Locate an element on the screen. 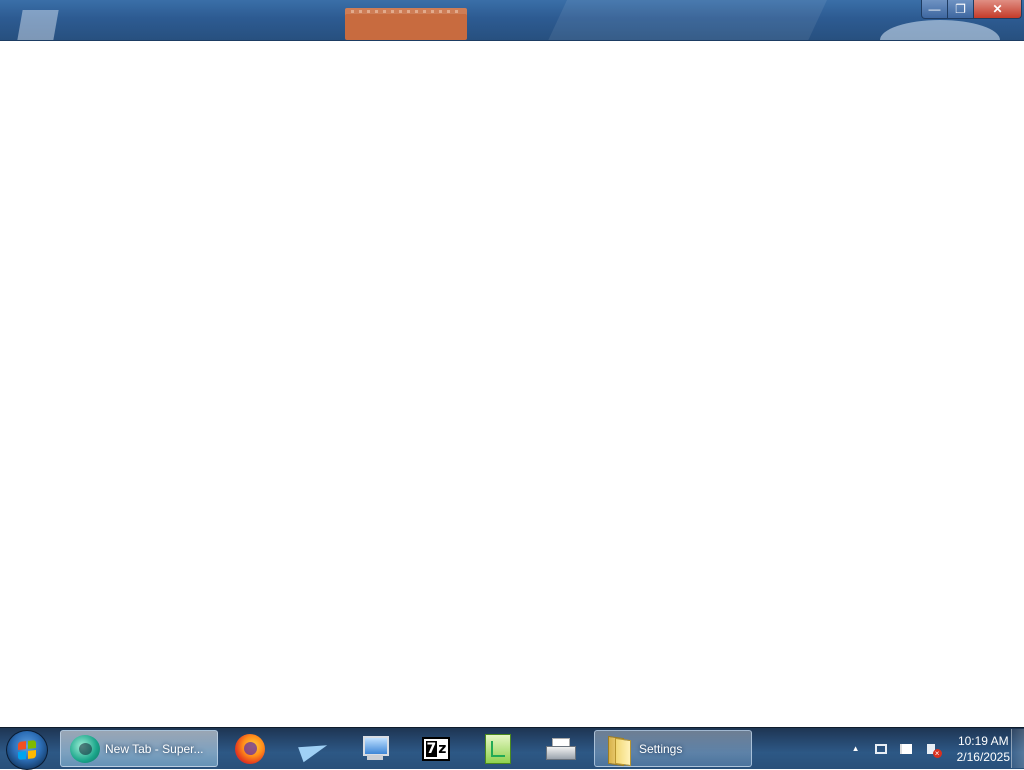  taskbar-item-computer is located at coordinates (375, 748).